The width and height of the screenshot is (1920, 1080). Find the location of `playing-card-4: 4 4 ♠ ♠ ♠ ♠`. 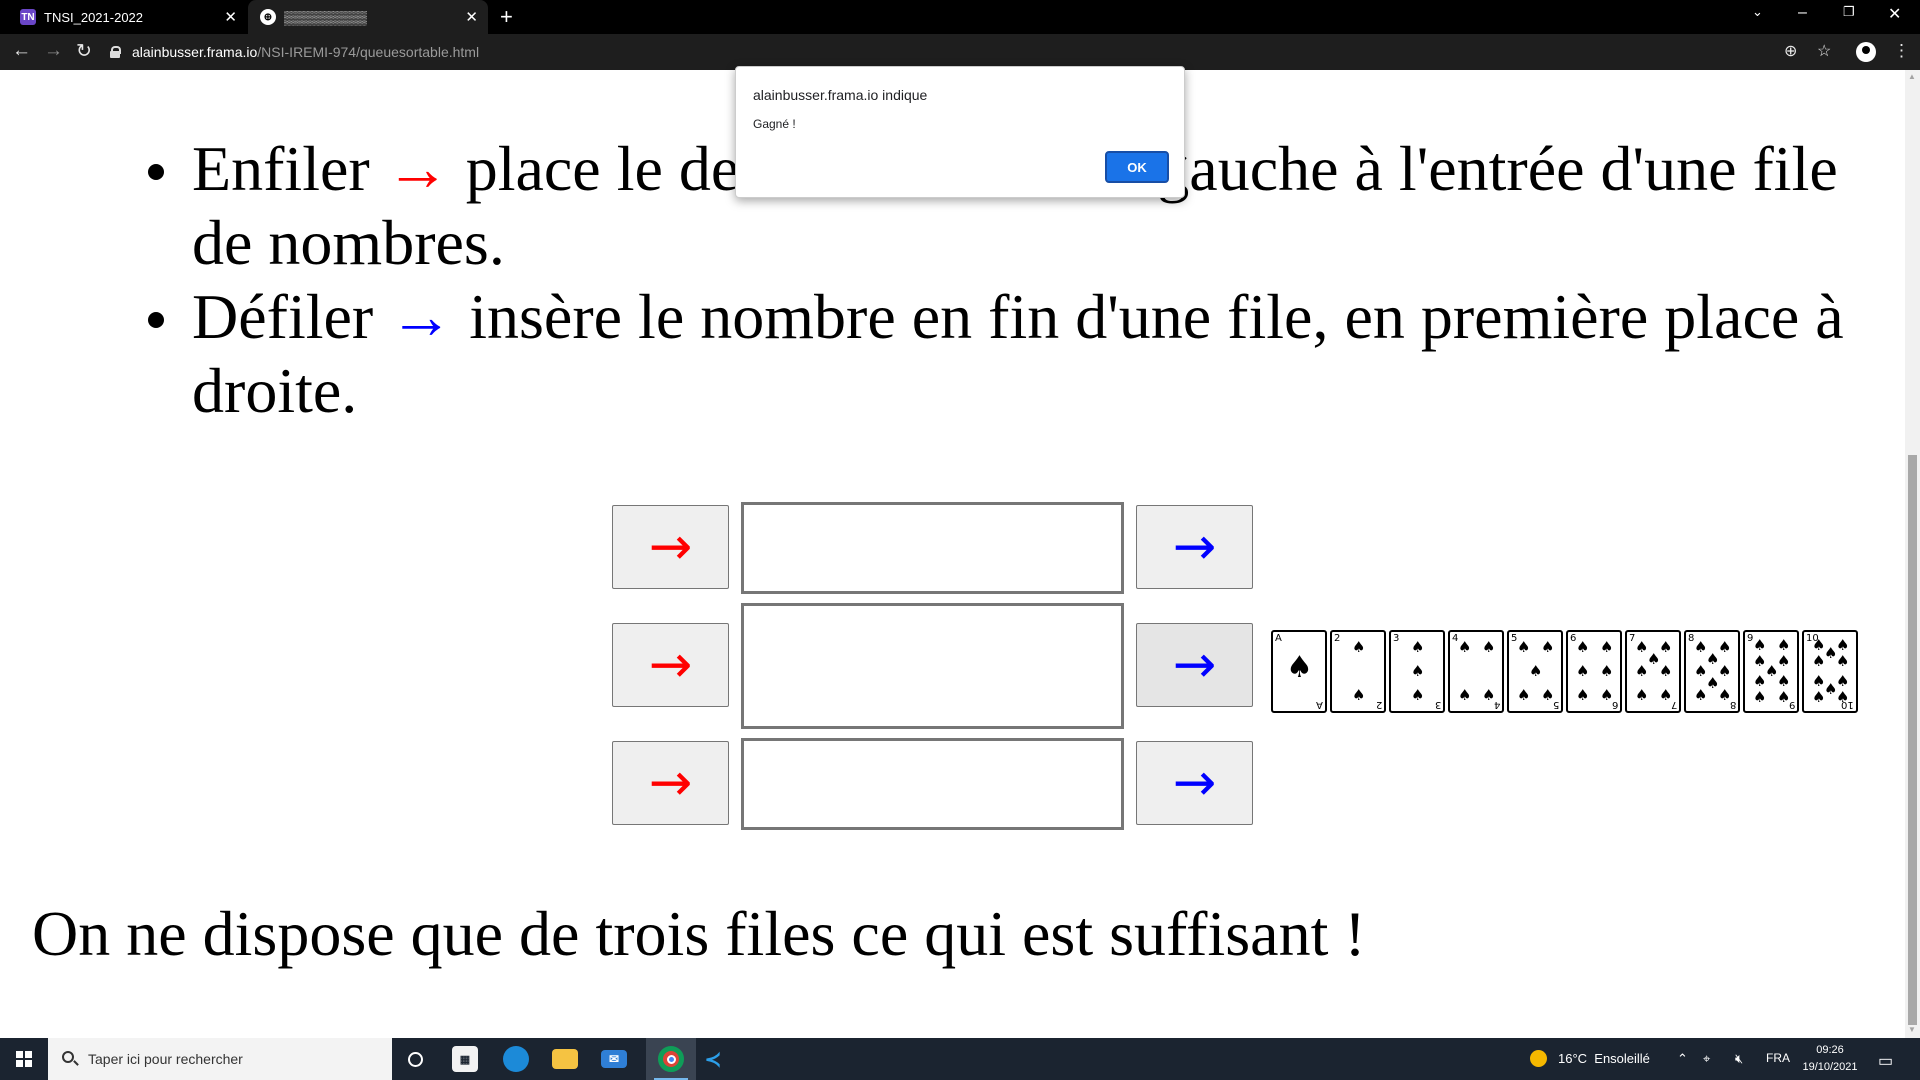

playing-card-4: 4 4 ♠ ♠ ♠ ♠ is located at coordinates (1476, 671).